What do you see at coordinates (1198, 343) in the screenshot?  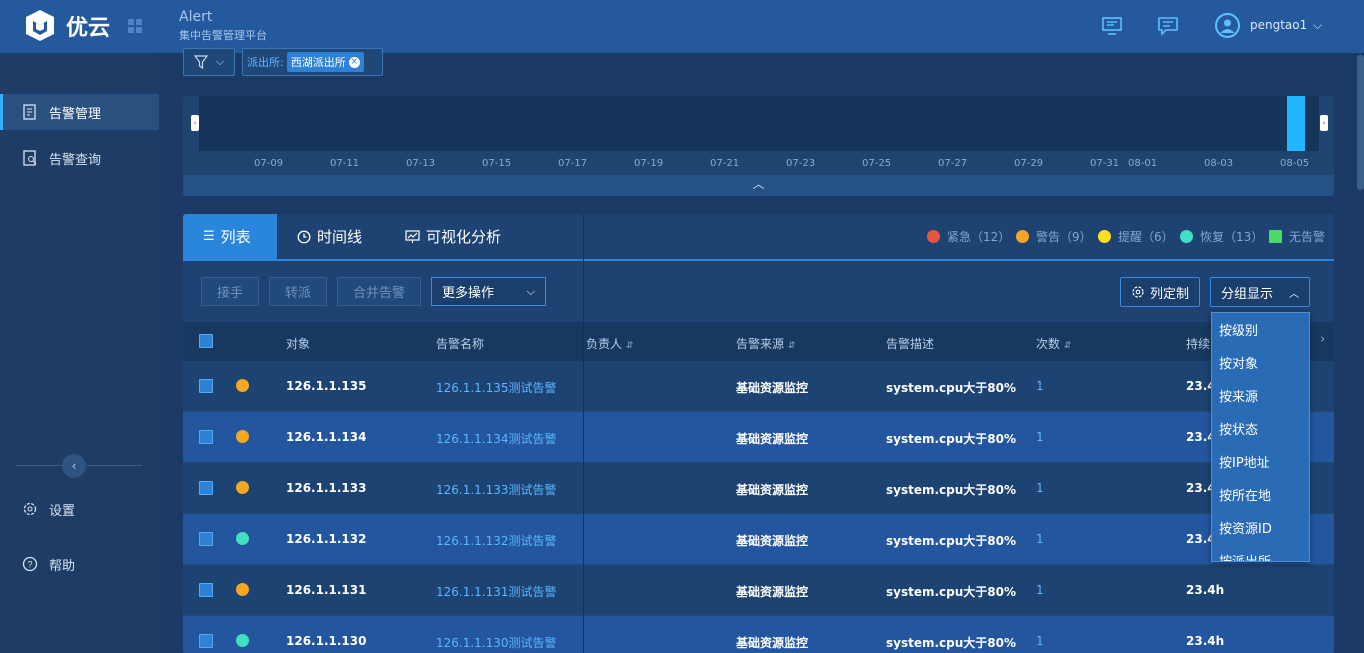 I see `header-duration: 持续` at bounding box center [1198, 343].